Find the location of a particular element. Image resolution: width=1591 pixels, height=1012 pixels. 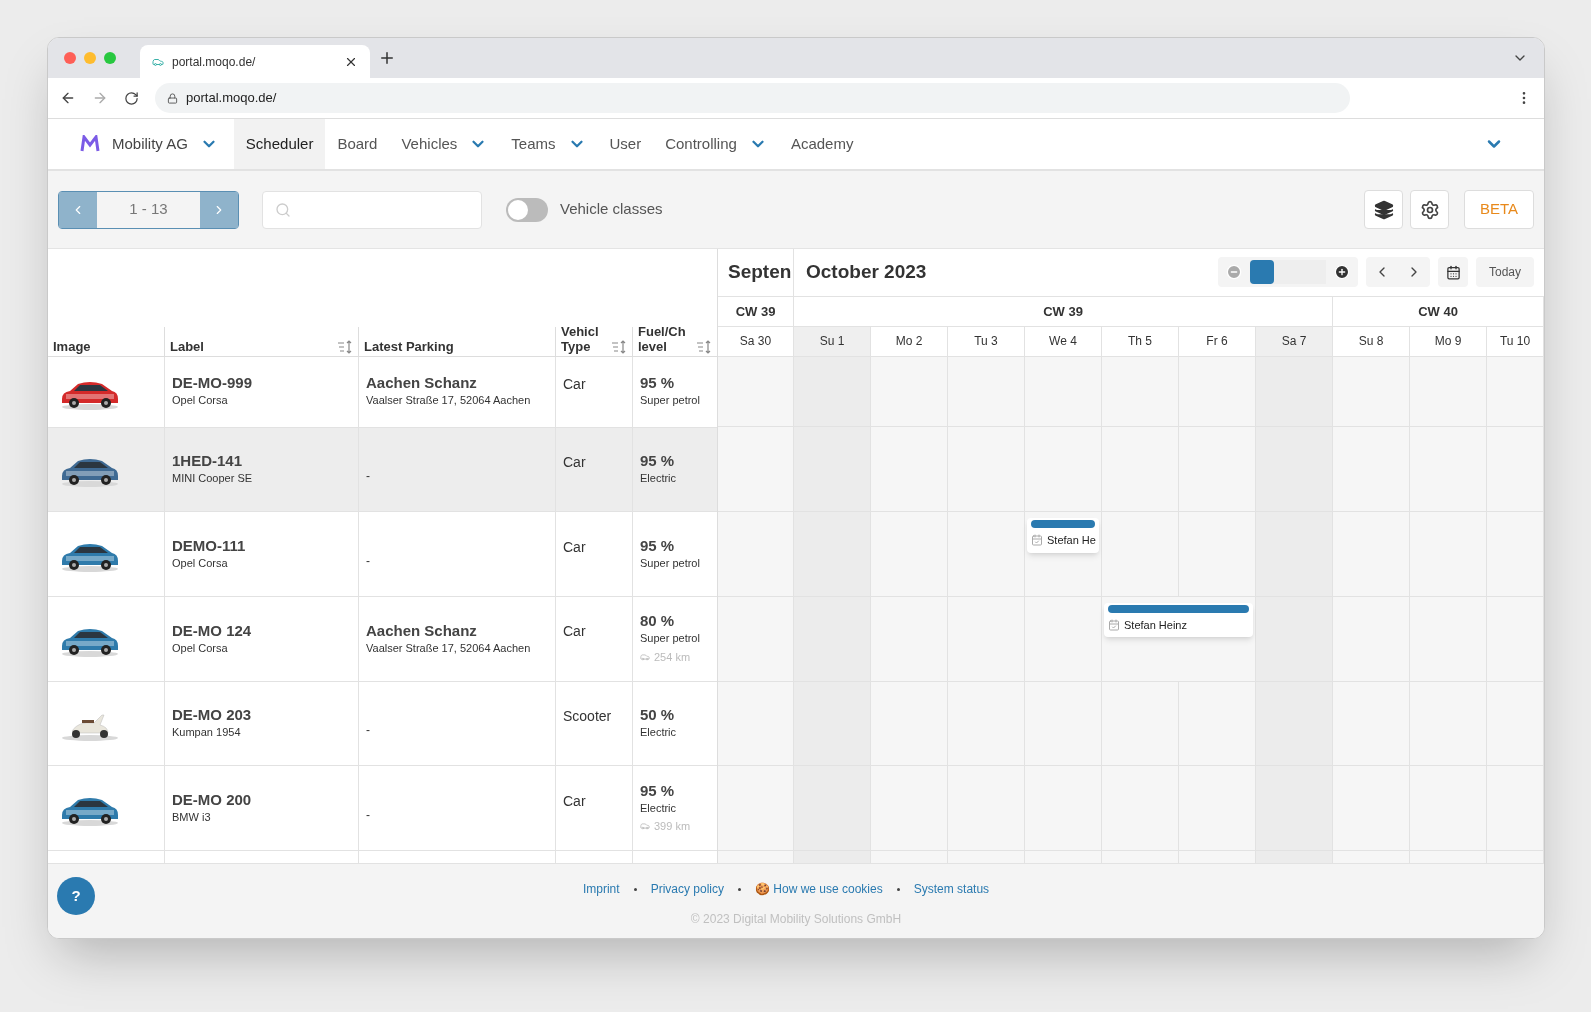

zoom-out-icon is located at coordinates (1234, 272).